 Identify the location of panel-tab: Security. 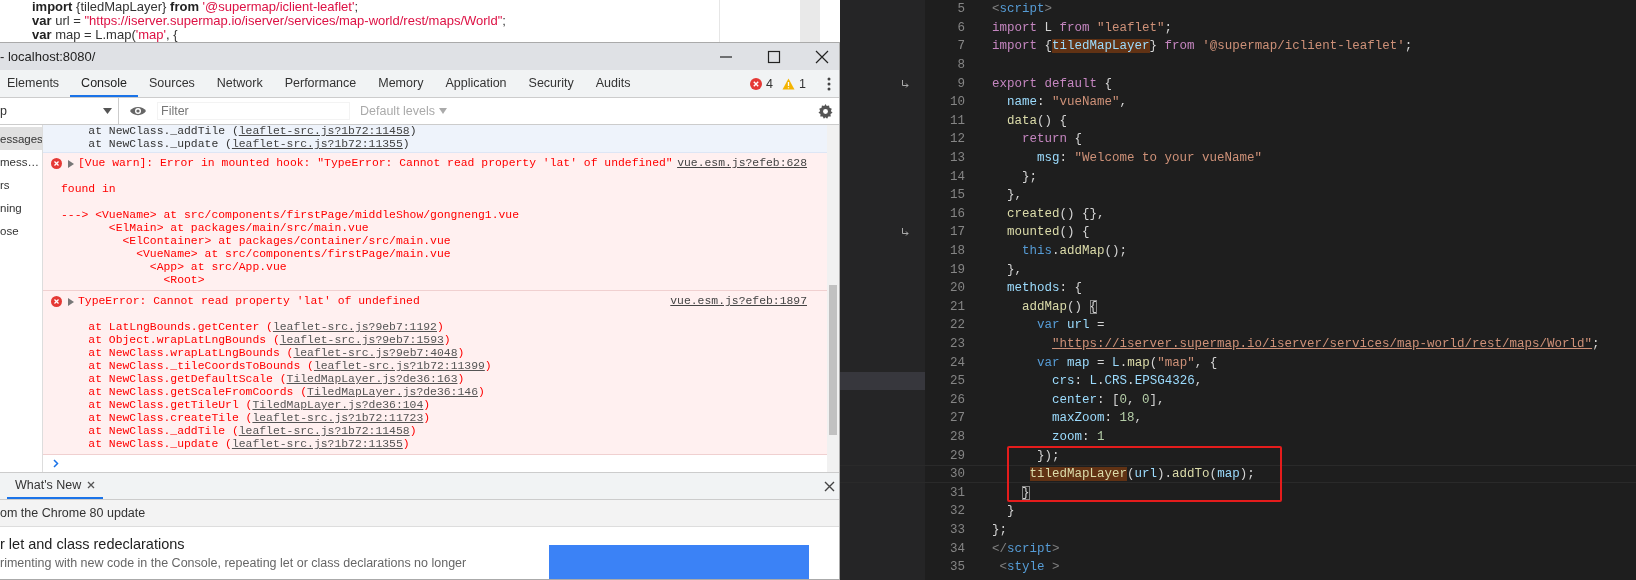
(551, 83).